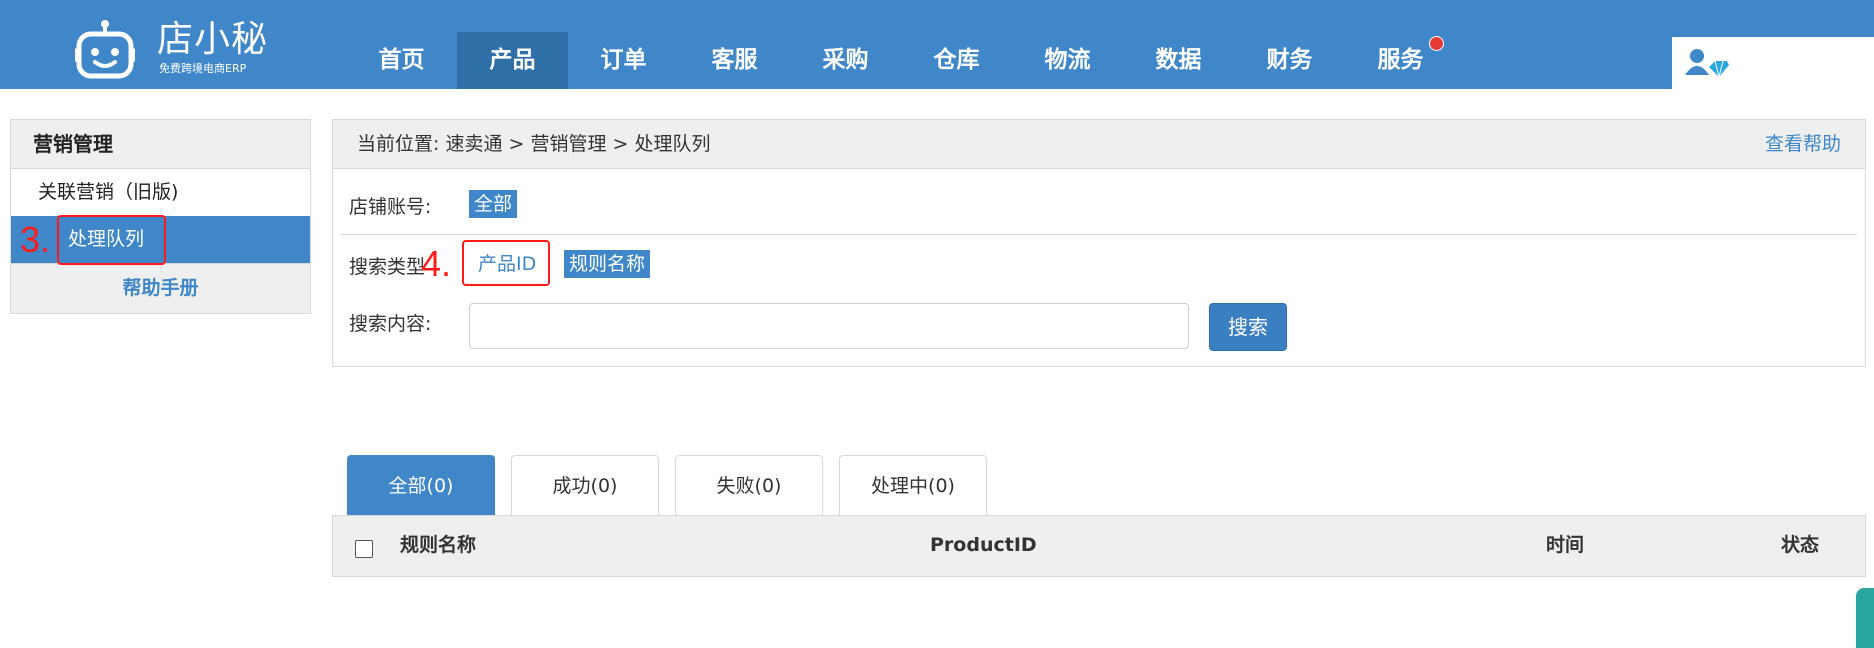  What do you see at coordinates (105, 49) in the screenshot?
I see `robot-logo-icon` at bounding box center [105, 49].